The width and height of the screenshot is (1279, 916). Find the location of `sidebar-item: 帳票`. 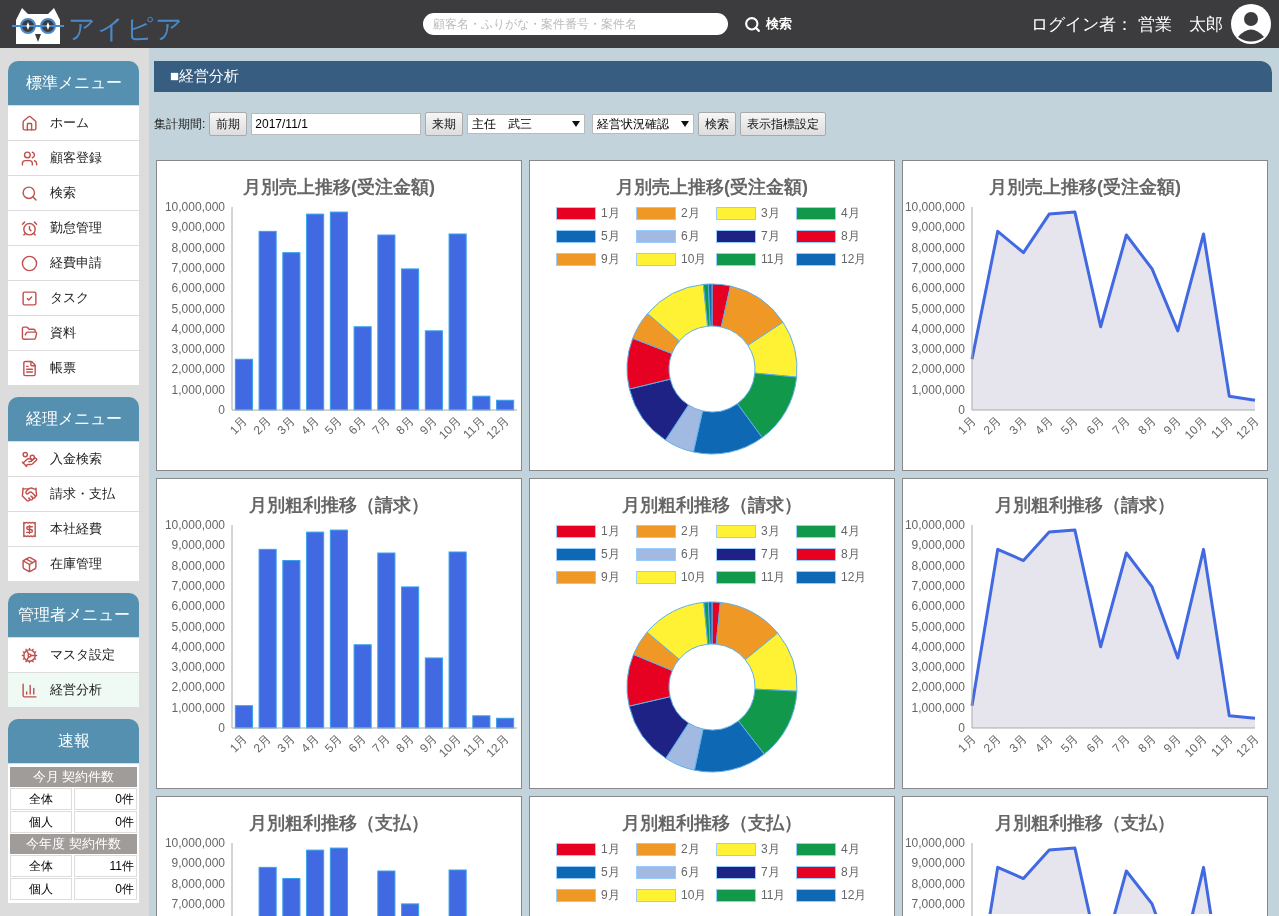

sidebar-item: 帳票 is located at coordinates (73, 368).